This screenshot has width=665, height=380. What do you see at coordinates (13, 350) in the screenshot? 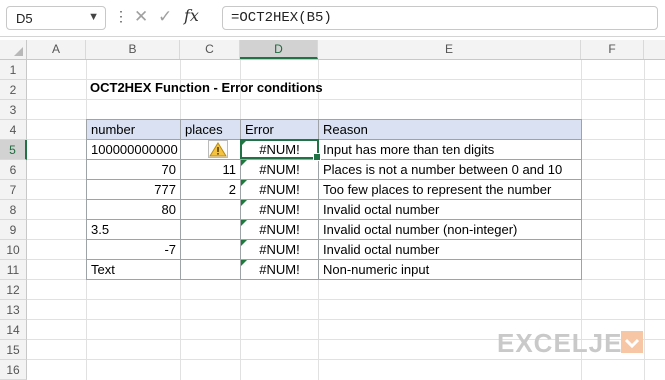
I see `row-header-15: 15` at bounding box center [13, 350].